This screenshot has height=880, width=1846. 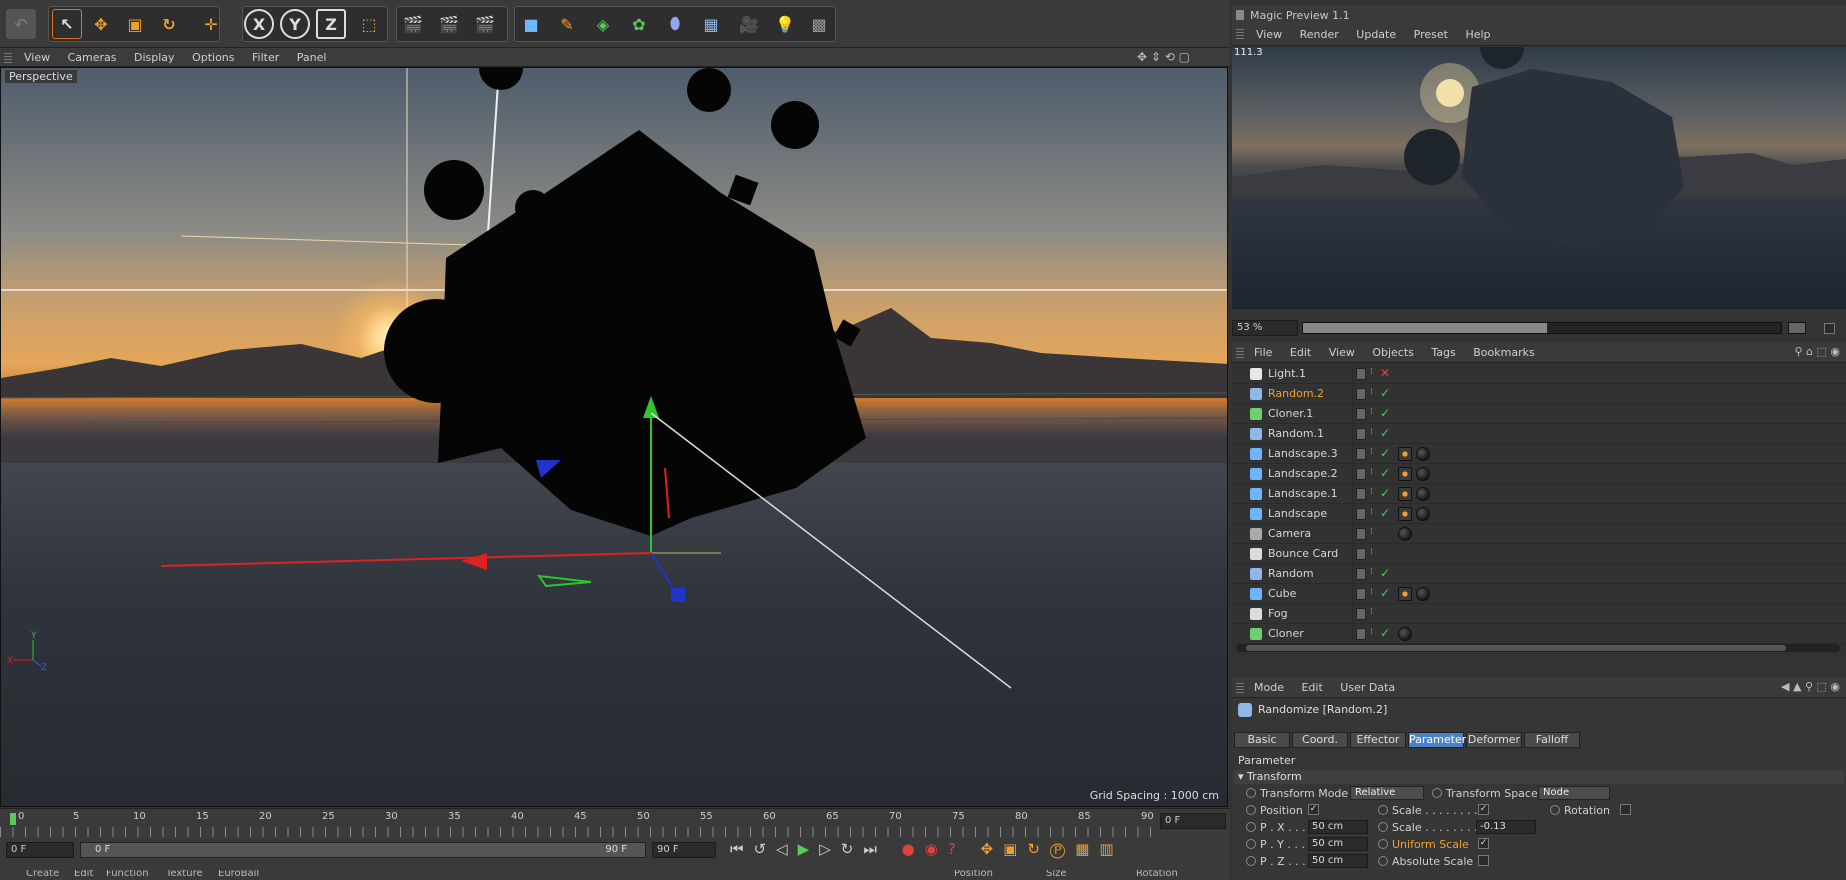 I want to click on prev-frame-icon: ◁, so click(x=787, y=849).